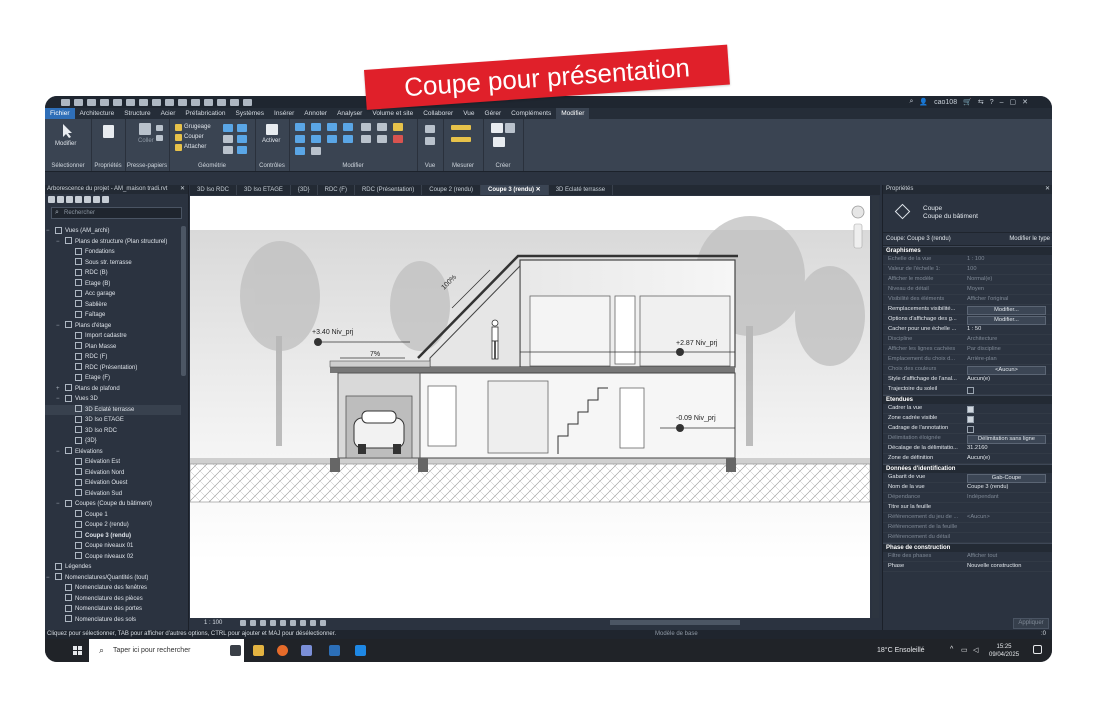  I want to click on tab-collaborer: Collaborer, so click(438, 113).